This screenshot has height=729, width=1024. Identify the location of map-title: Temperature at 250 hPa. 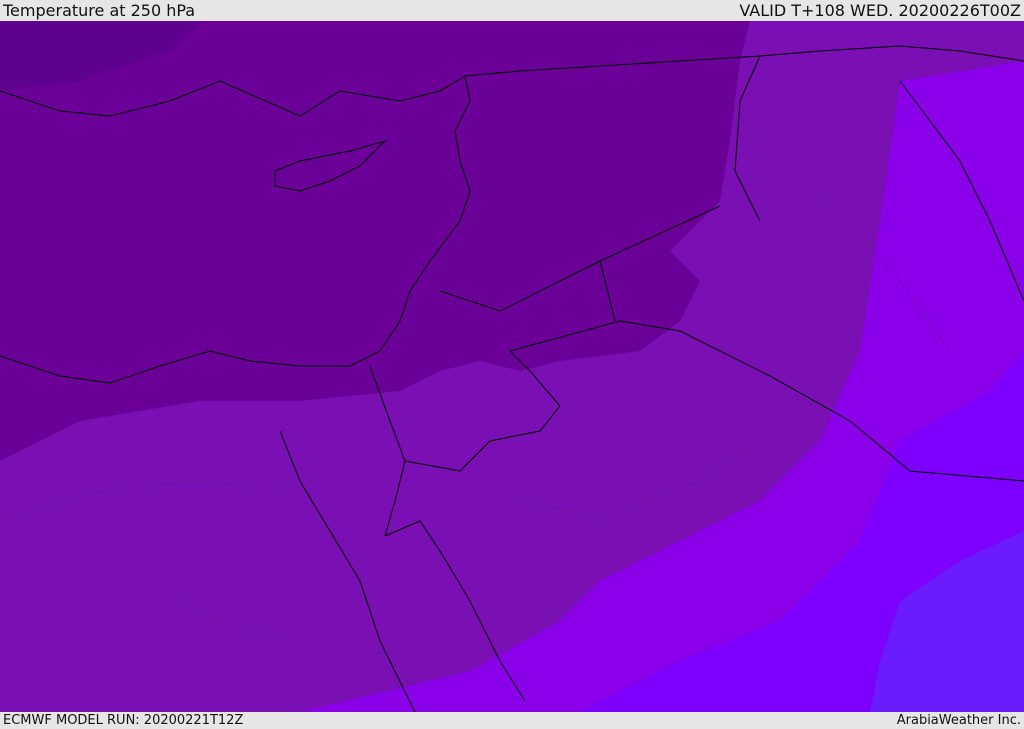
(99, 10).